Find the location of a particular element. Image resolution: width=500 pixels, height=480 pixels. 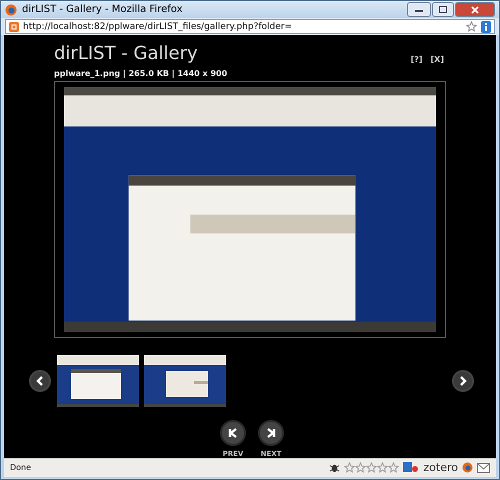

skip-forward-icon is located at coordinates (271, 433).